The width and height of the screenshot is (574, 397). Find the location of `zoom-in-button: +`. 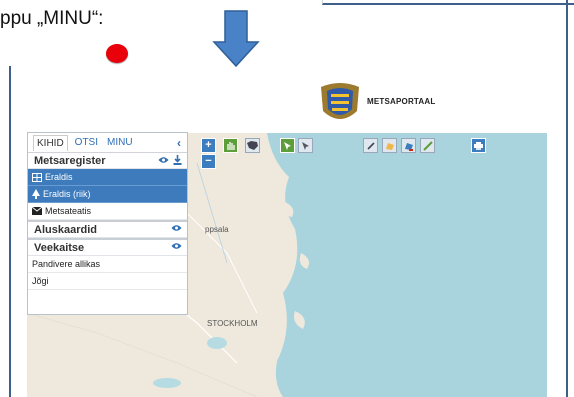

zoom-in-button: + is located at coordinates (208, 145).